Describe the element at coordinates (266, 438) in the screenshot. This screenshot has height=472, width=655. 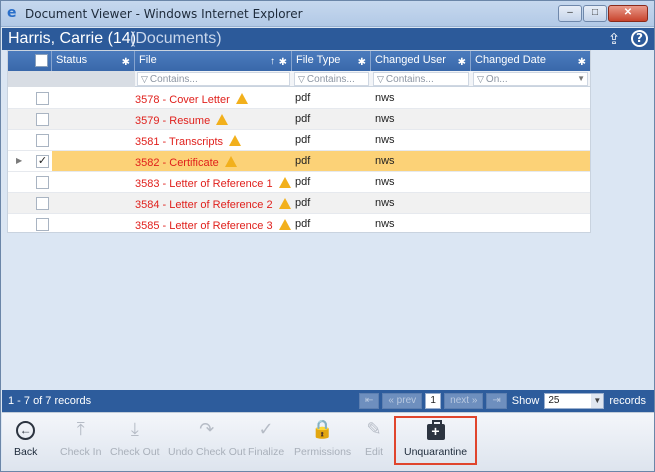
I see `finalize-button: ✓ Finalize` at that location.